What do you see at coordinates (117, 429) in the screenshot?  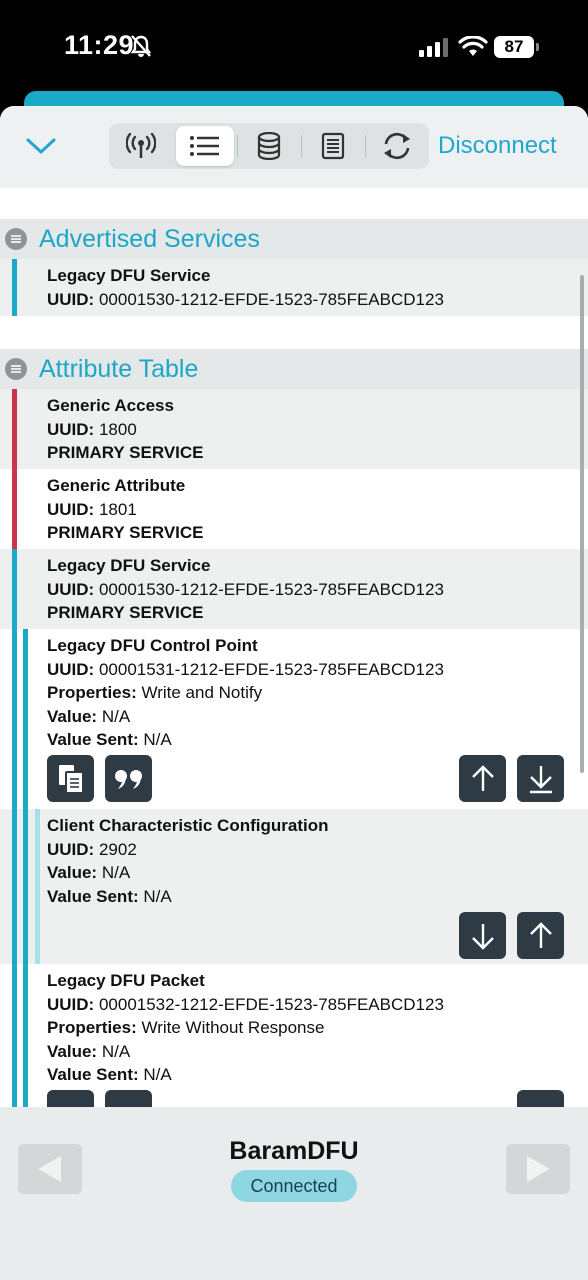 I see `uuid-value: 1800` at bounding box center [117, 429].